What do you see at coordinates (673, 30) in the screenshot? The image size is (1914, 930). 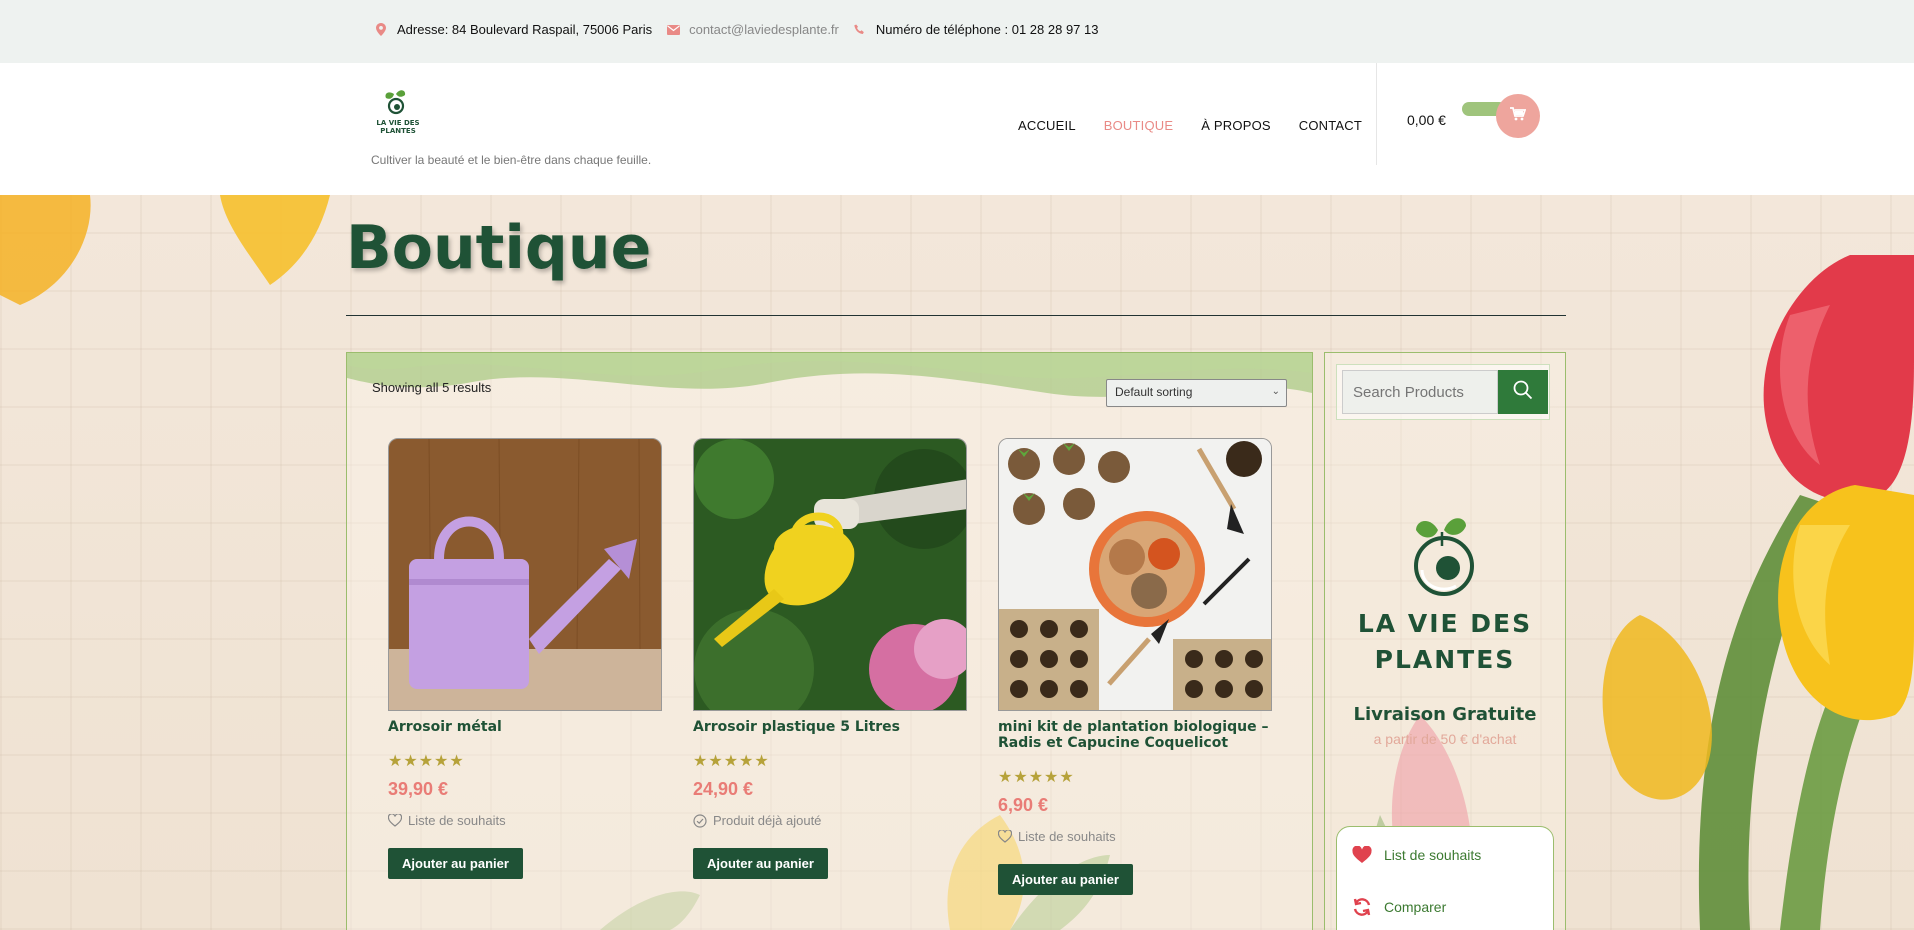 I see `mail-icon` at bounding box center [673, 30].